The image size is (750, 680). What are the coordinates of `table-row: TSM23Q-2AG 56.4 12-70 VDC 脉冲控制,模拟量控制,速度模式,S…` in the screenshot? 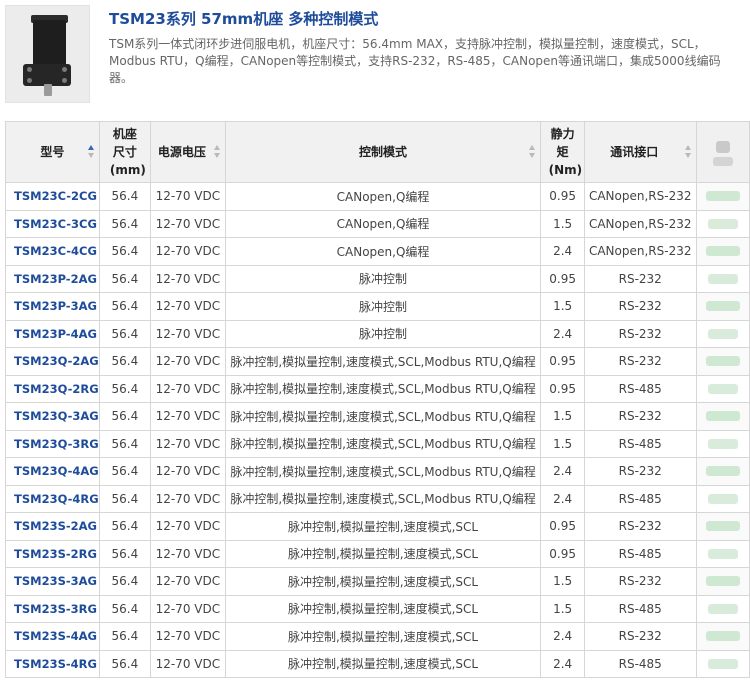 It's located at (377, 361).